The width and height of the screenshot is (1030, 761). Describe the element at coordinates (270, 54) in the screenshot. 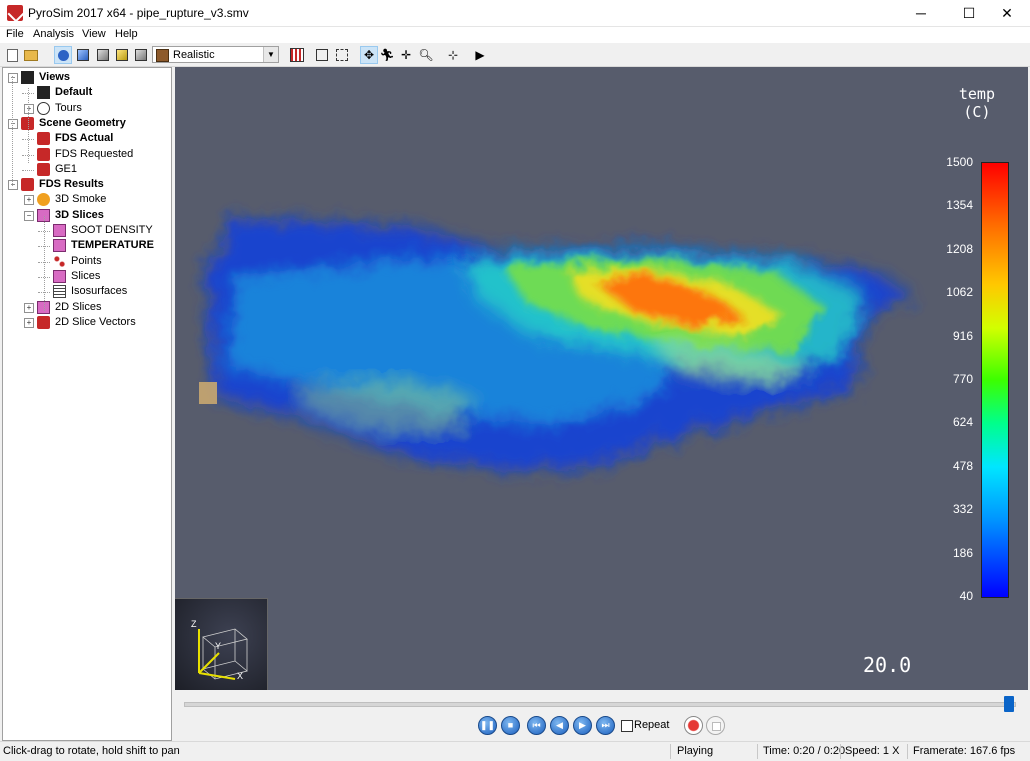

I see `chevron-down-icon: ▼` at that location.